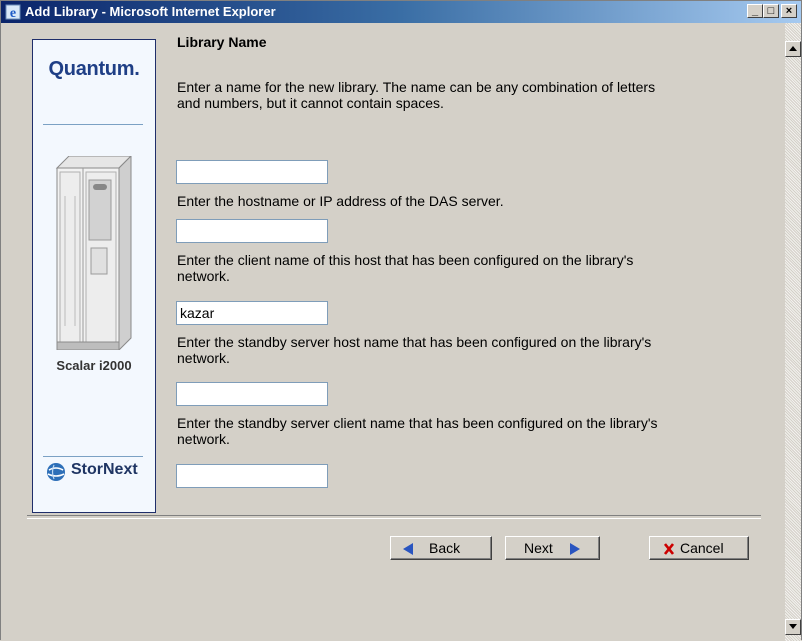 This screenshot has height=641, width=802. What do you see at coordinates (94, 365) in the screenshot?
I see `product-name: Scalar i2000` at bounding box center [94, 365].